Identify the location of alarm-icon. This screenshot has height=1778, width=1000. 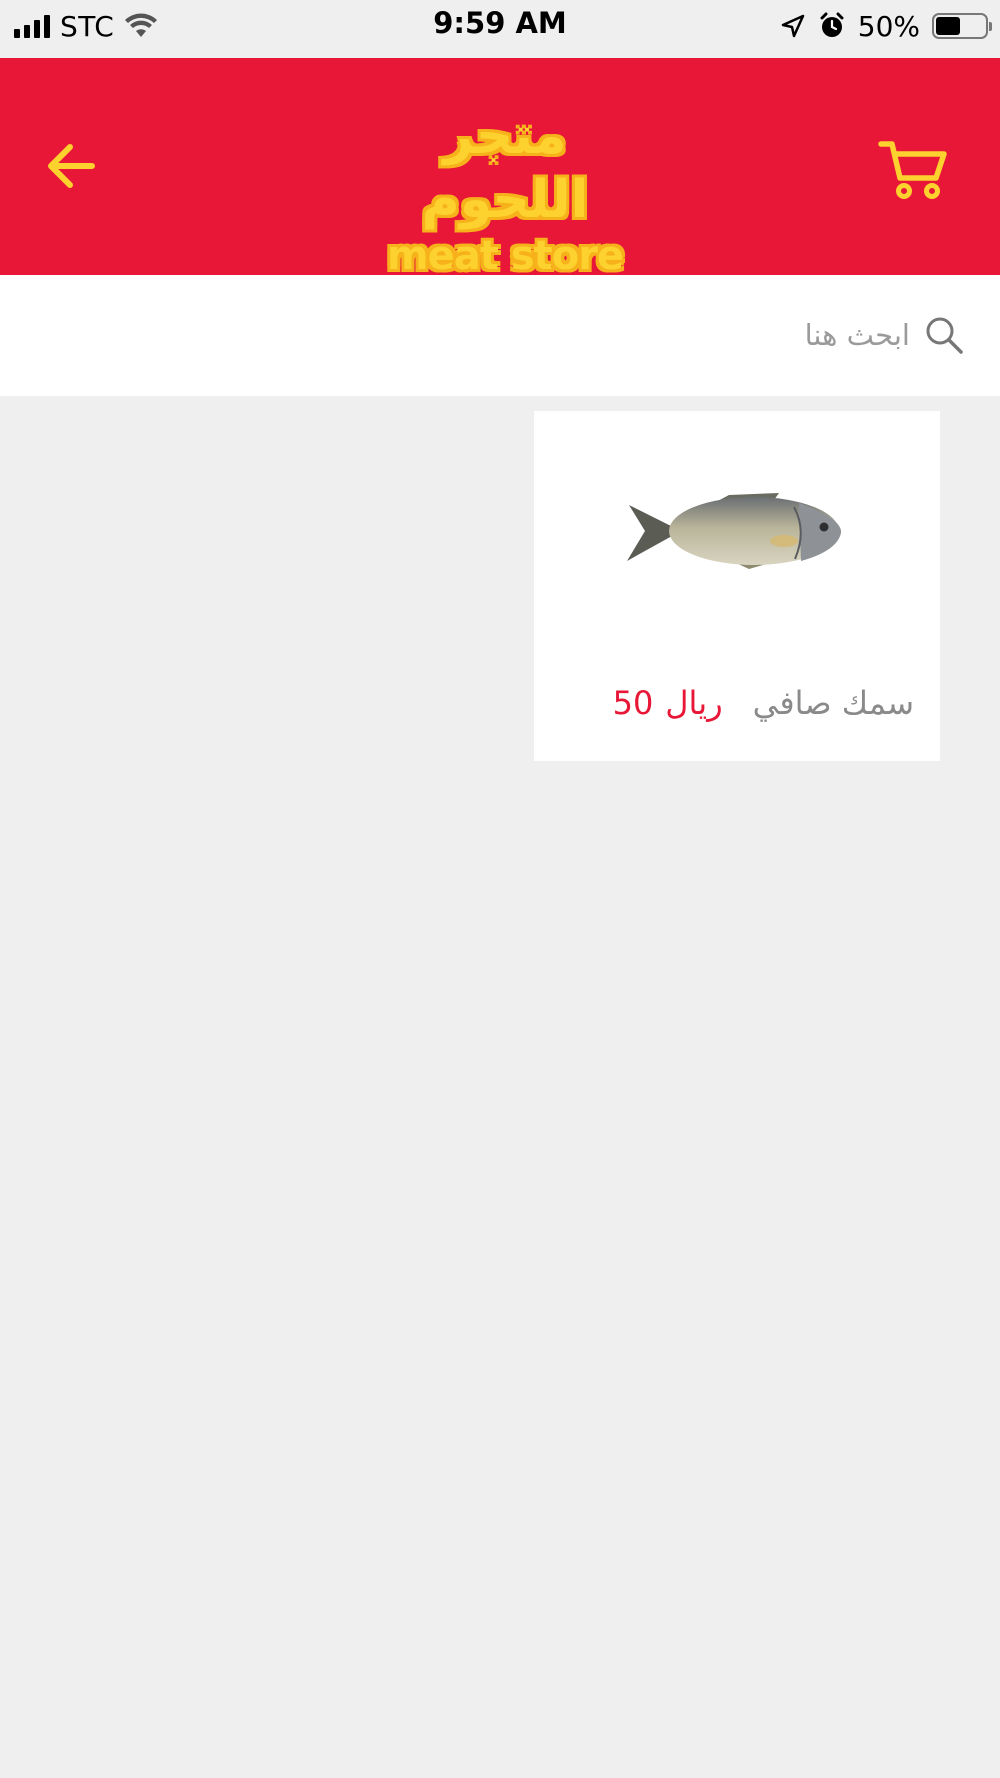
(832, 24).